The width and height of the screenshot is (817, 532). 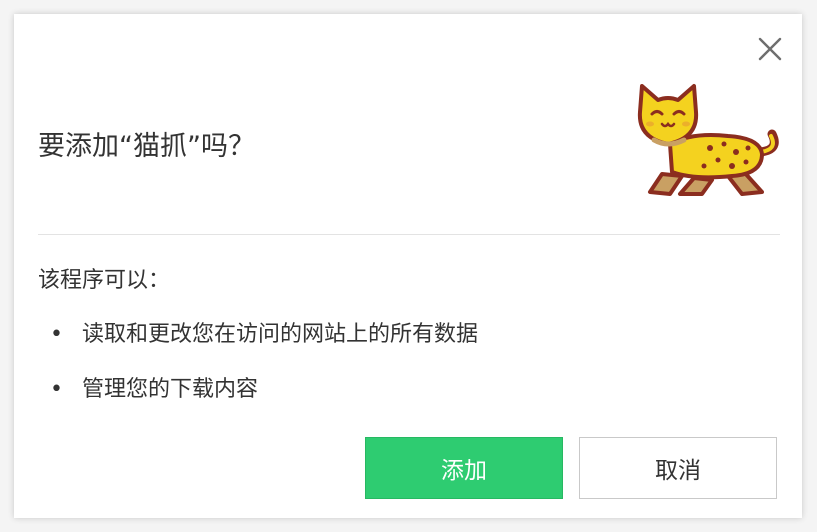 I want to click on permission-item: • 读取和更改您在访问的网站上的所有数据, so click(x=264, y=332).